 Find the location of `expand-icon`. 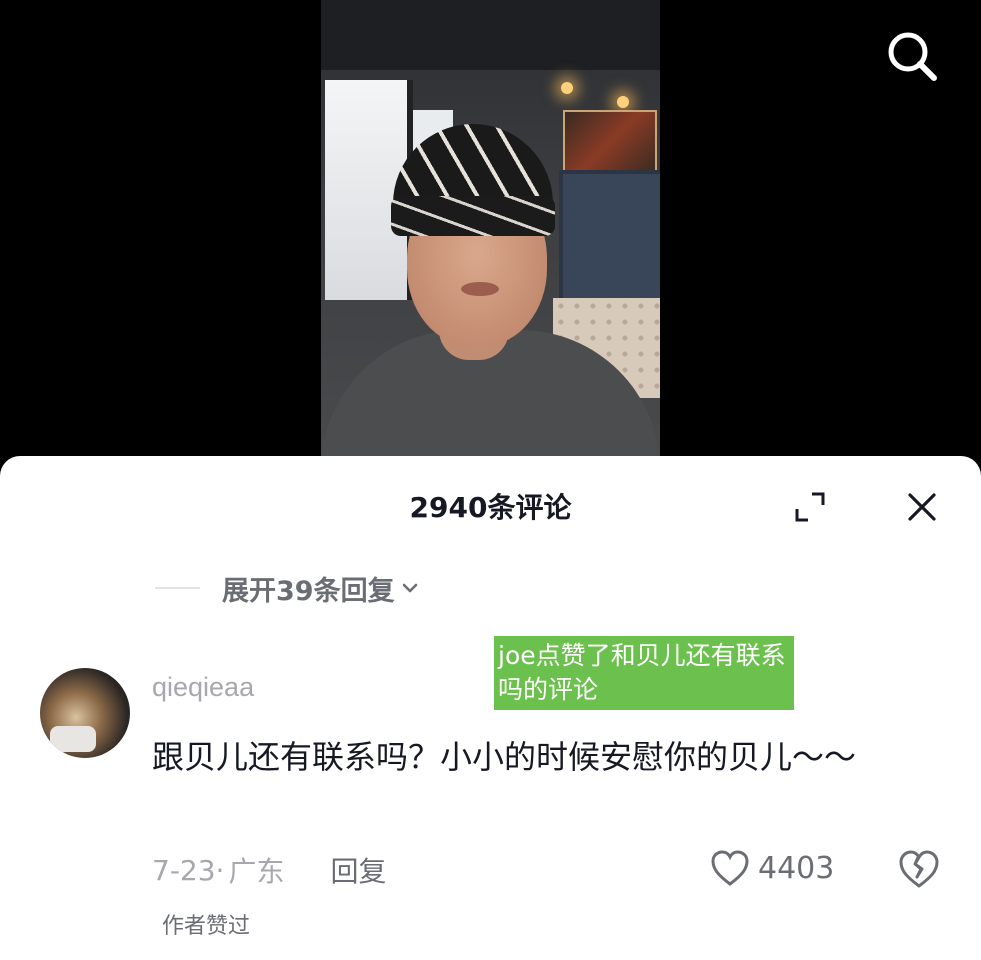

expand-icon is located at coordinates (810, 507).